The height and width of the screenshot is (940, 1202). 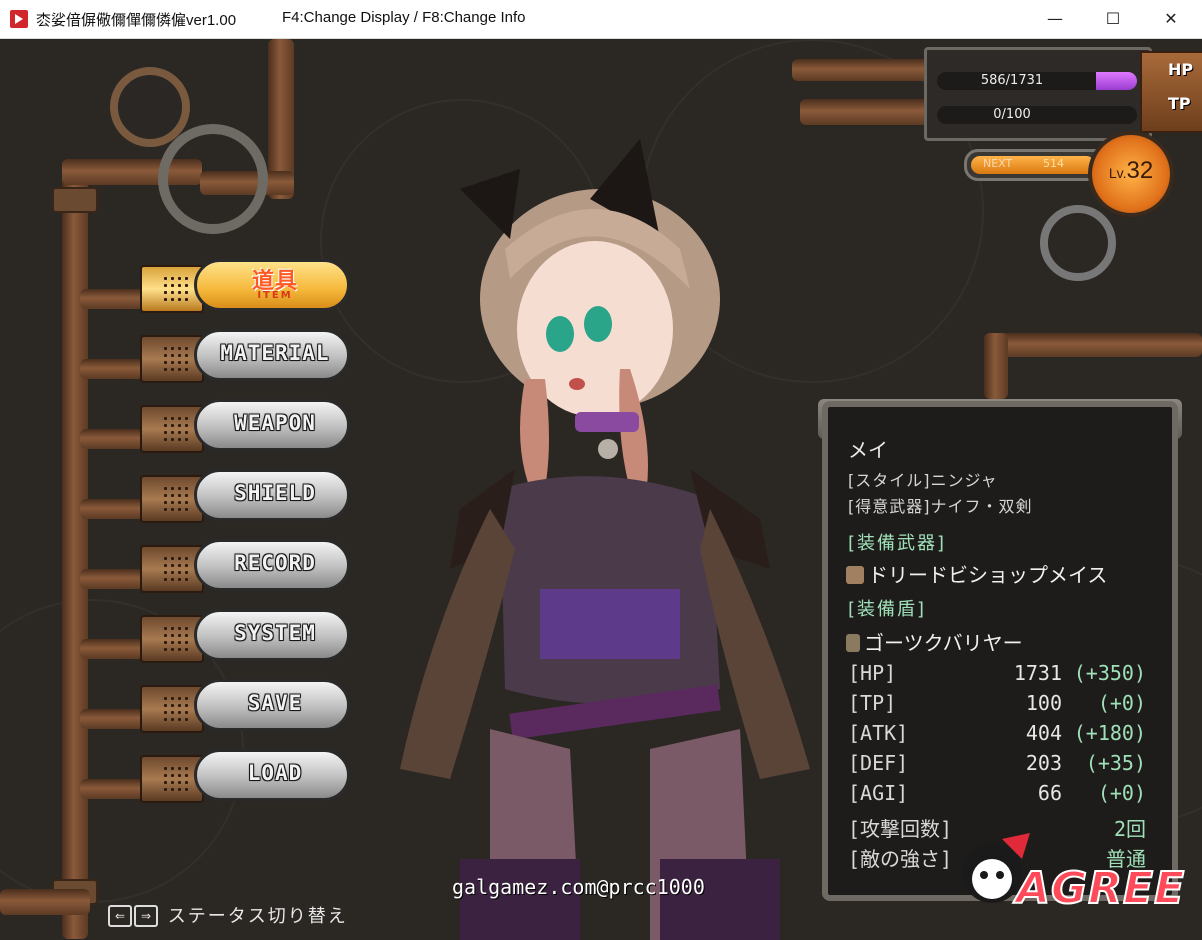 I want to click on arrow-left-key-icon: ⇐, so click(x=120, y=916).